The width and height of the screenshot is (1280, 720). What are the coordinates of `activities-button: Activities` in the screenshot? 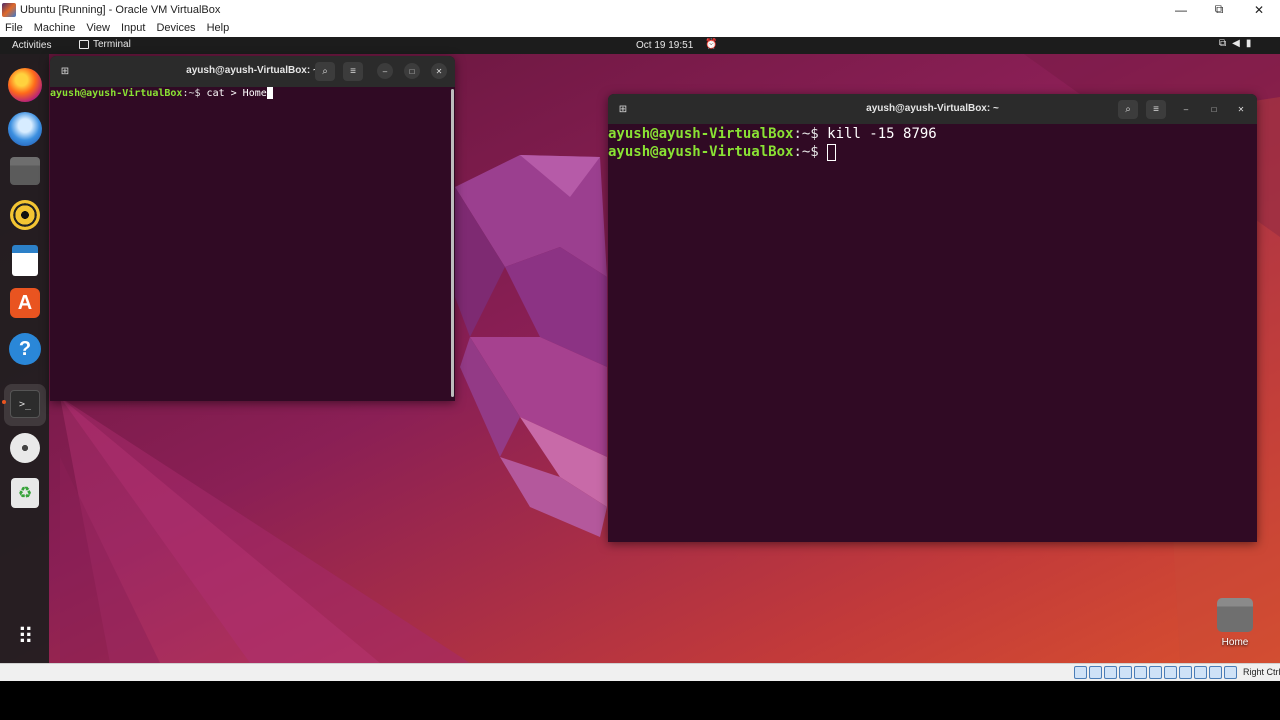 It's located at (31, 45).